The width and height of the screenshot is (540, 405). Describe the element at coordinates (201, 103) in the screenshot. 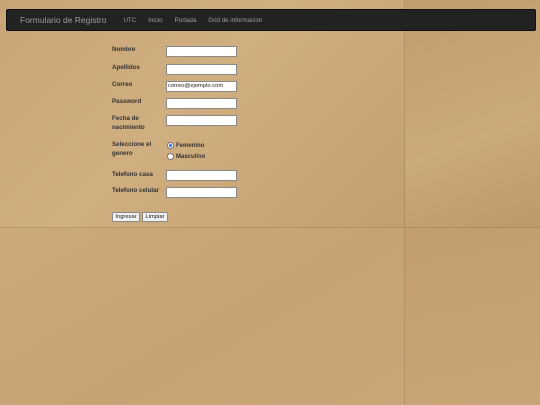

I see `password-input` at that location.